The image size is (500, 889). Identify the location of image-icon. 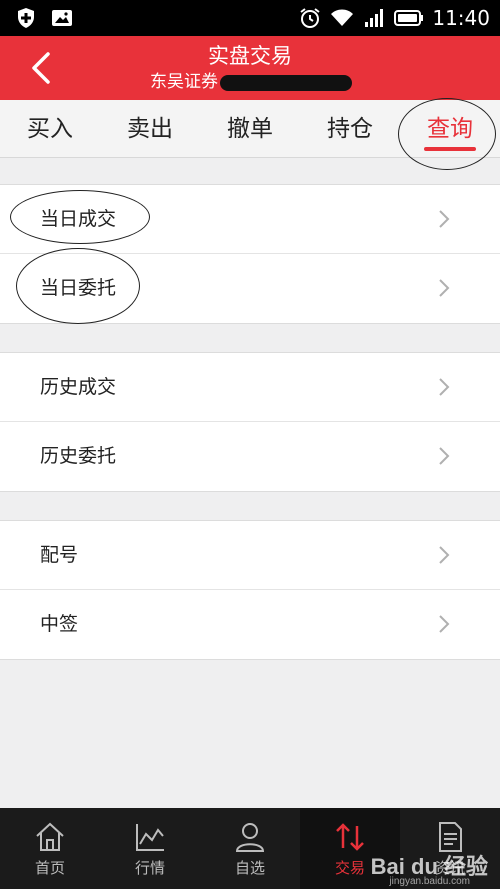
(62, 18).